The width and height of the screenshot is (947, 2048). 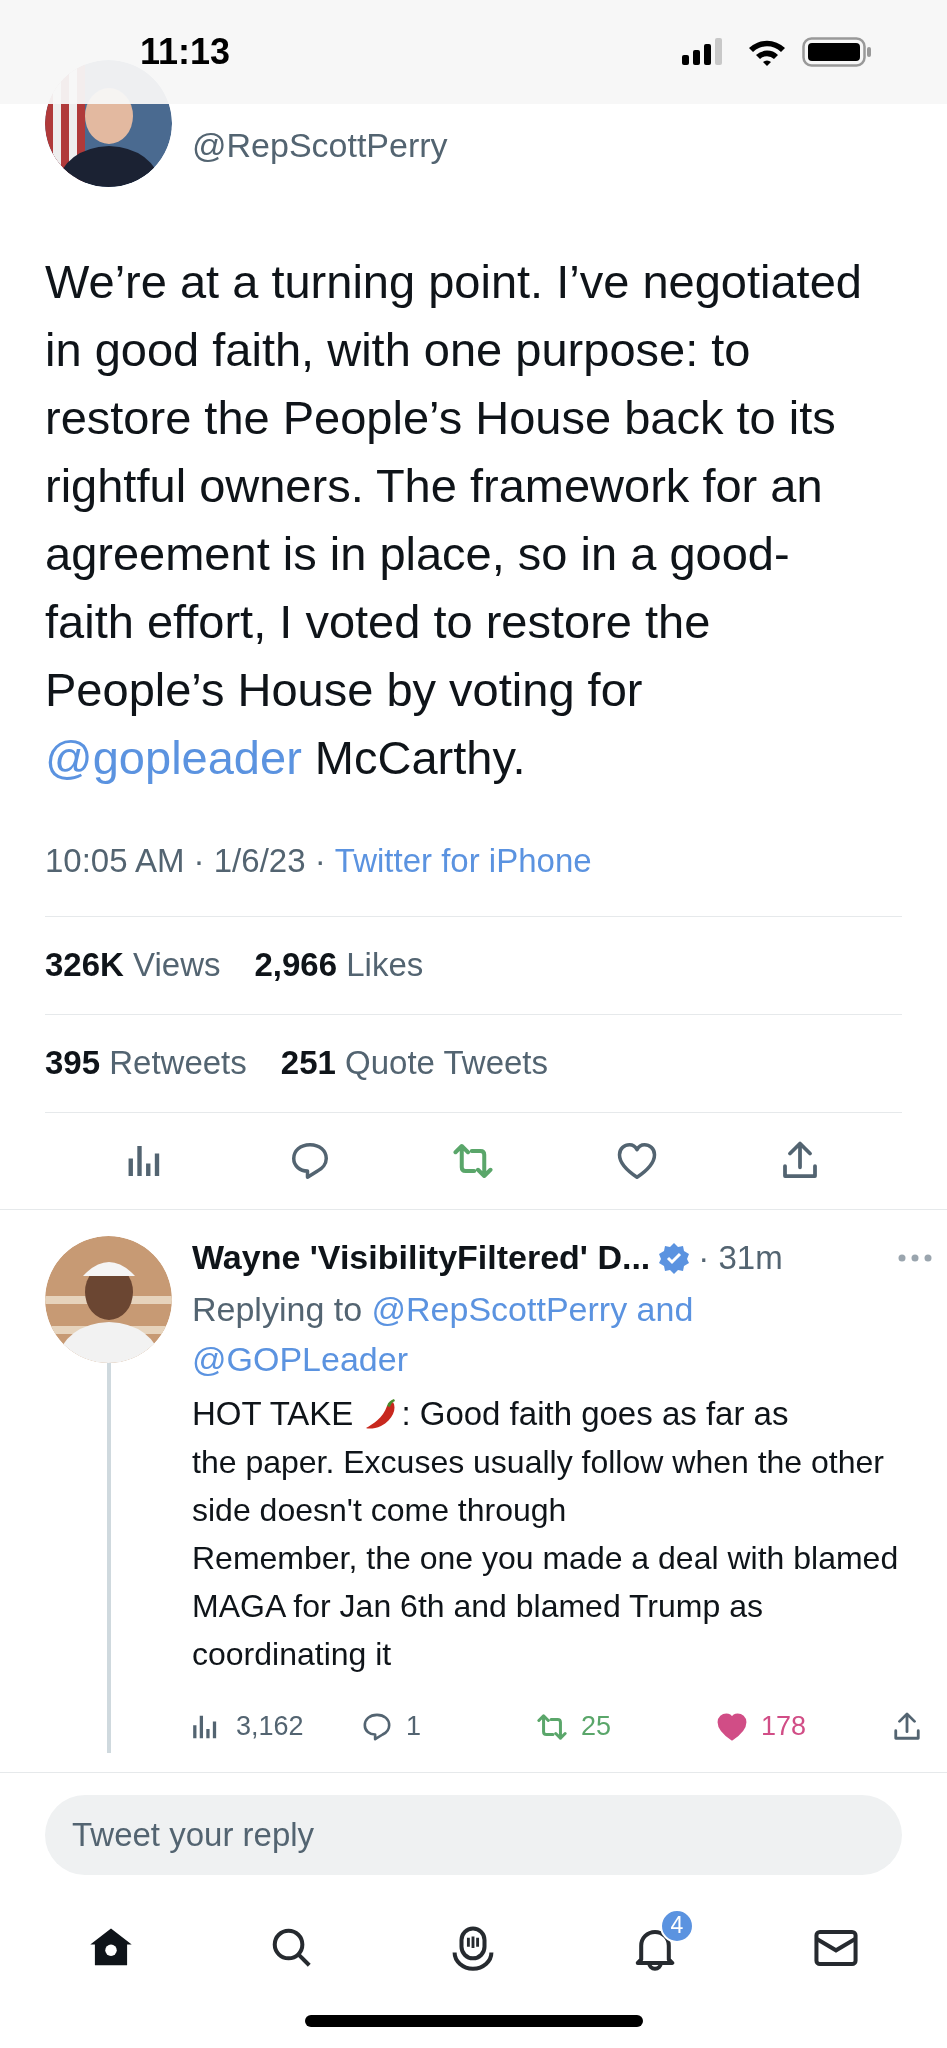 What do you see at coordinates (595, 1413) in the screenshot?
I see `reply-text: : Good faith goes as far as` at bounding box center [595, 1413].